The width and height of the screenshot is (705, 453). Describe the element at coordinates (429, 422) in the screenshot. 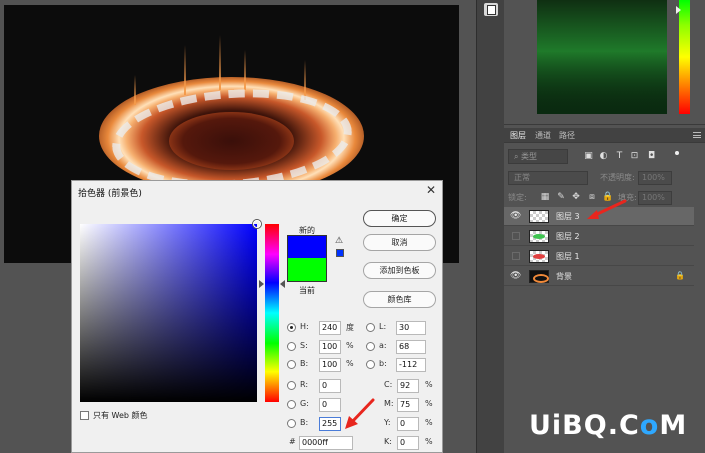

I see `yellow-unit: %` at that location.